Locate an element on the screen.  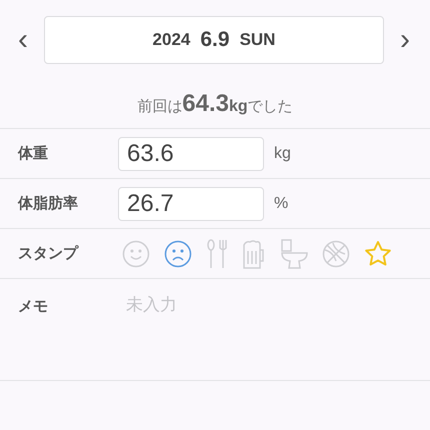
unit-label: % is located at coordinates (281, 203).